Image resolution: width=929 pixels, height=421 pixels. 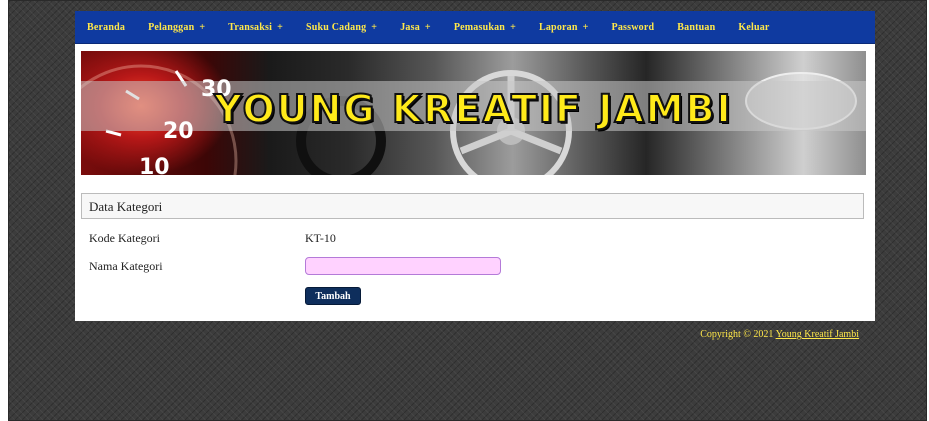 What do you see at coordinates (473, 109) in the screenshot?
I see `banner-title: YOUNG KREATIF JAMBI` at bounding box center [473, 109].